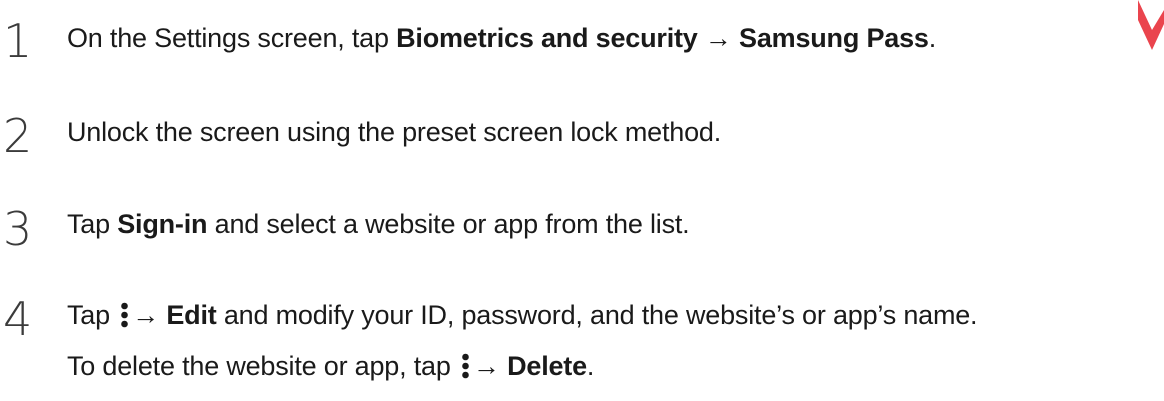  Describe the element at coordinates (932, 38) in the screenshot. I see `step-text-suffix: .` at that location.